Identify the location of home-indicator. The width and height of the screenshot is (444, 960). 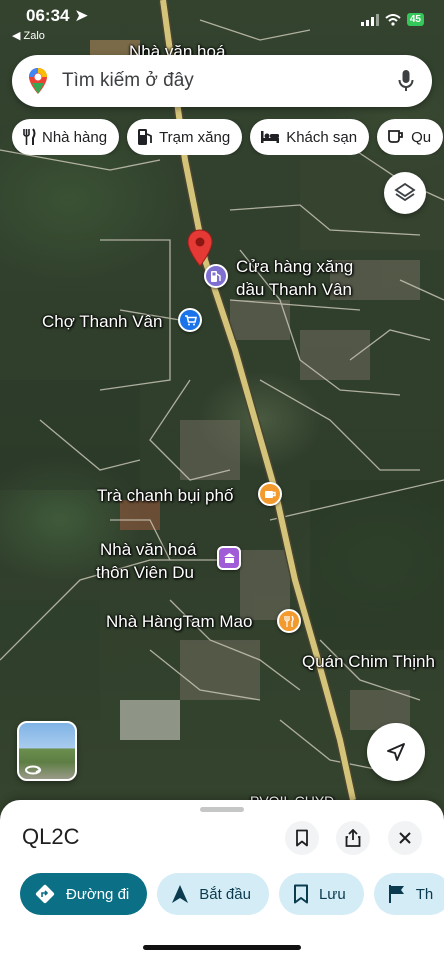
(222, 947).